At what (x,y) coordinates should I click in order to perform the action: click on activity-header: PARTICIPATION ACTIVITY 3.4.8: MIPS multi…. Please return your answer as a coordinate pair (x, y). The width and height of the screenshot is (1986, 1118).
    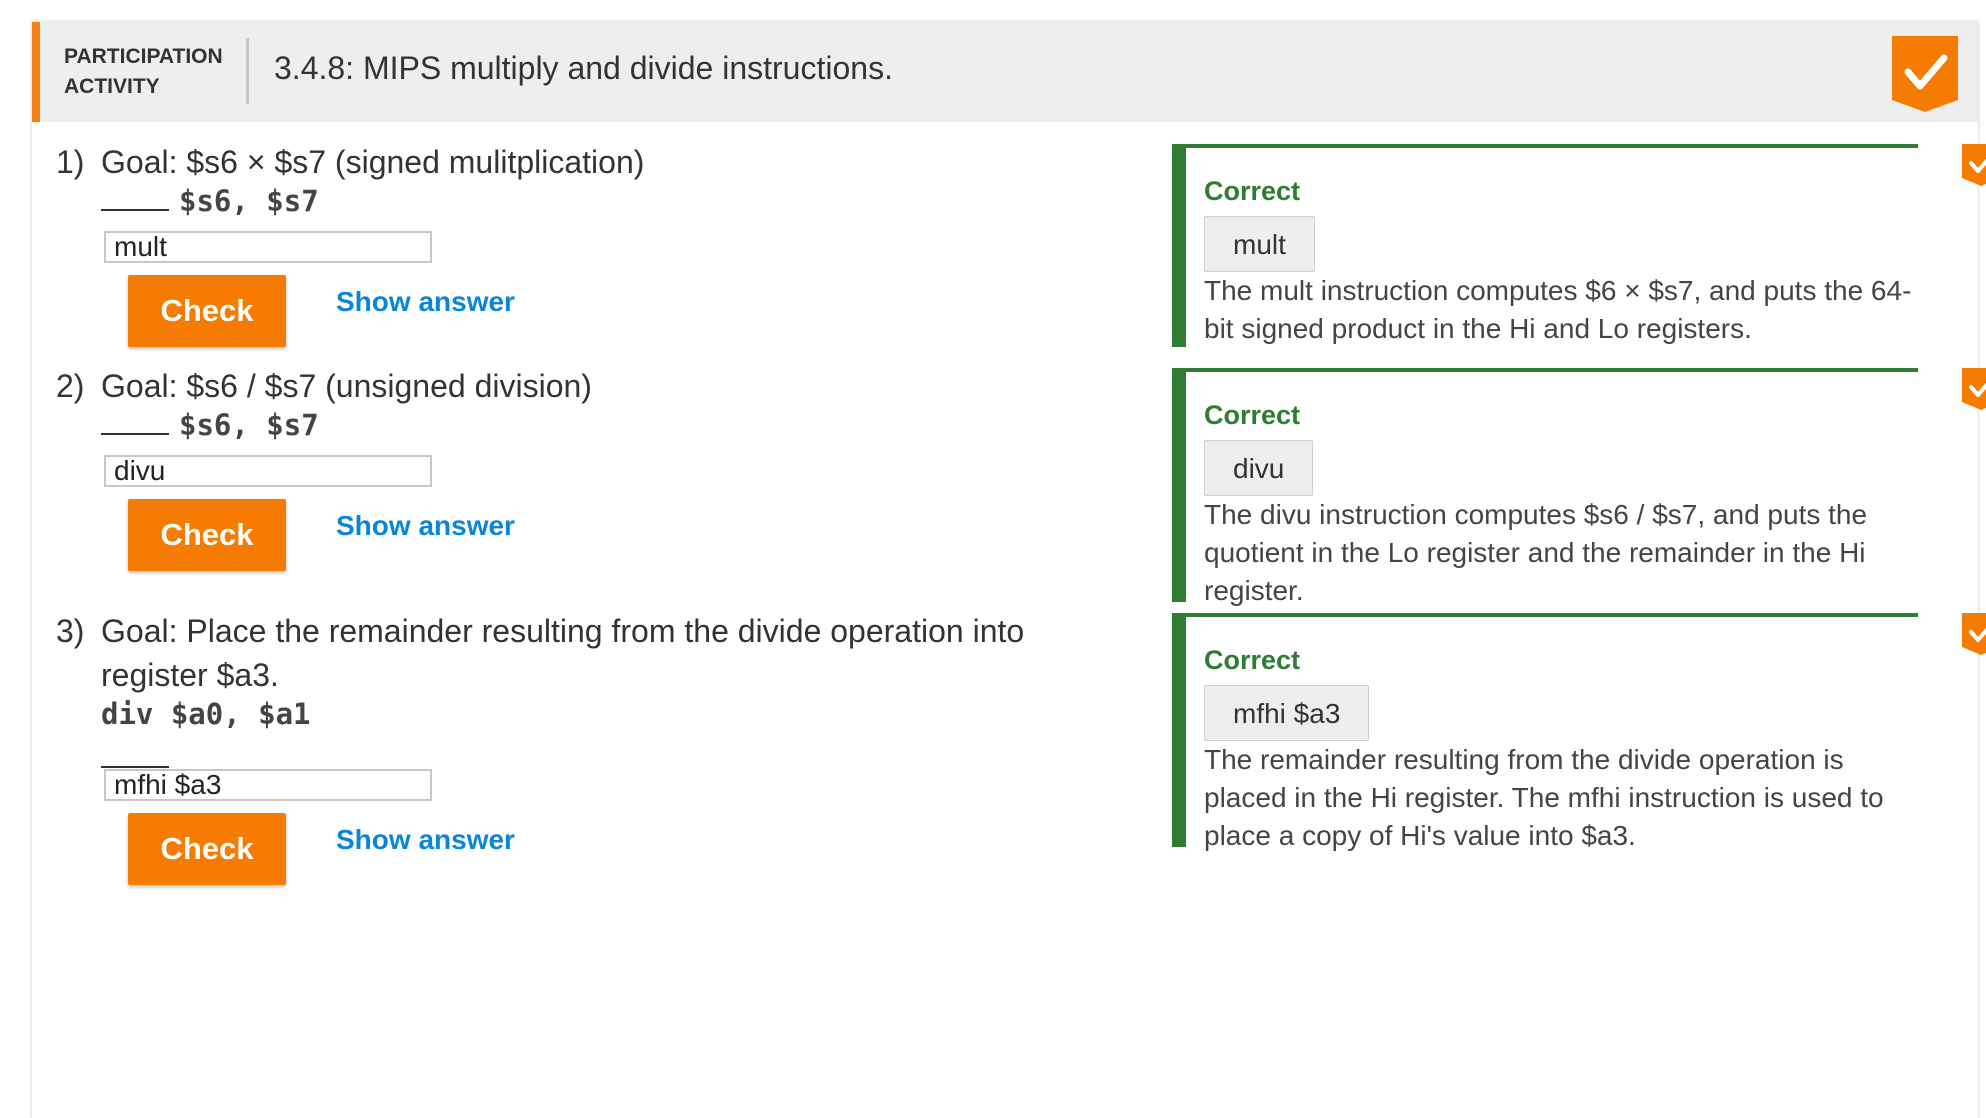
    Looking at the image, I should click on (1005, 72).